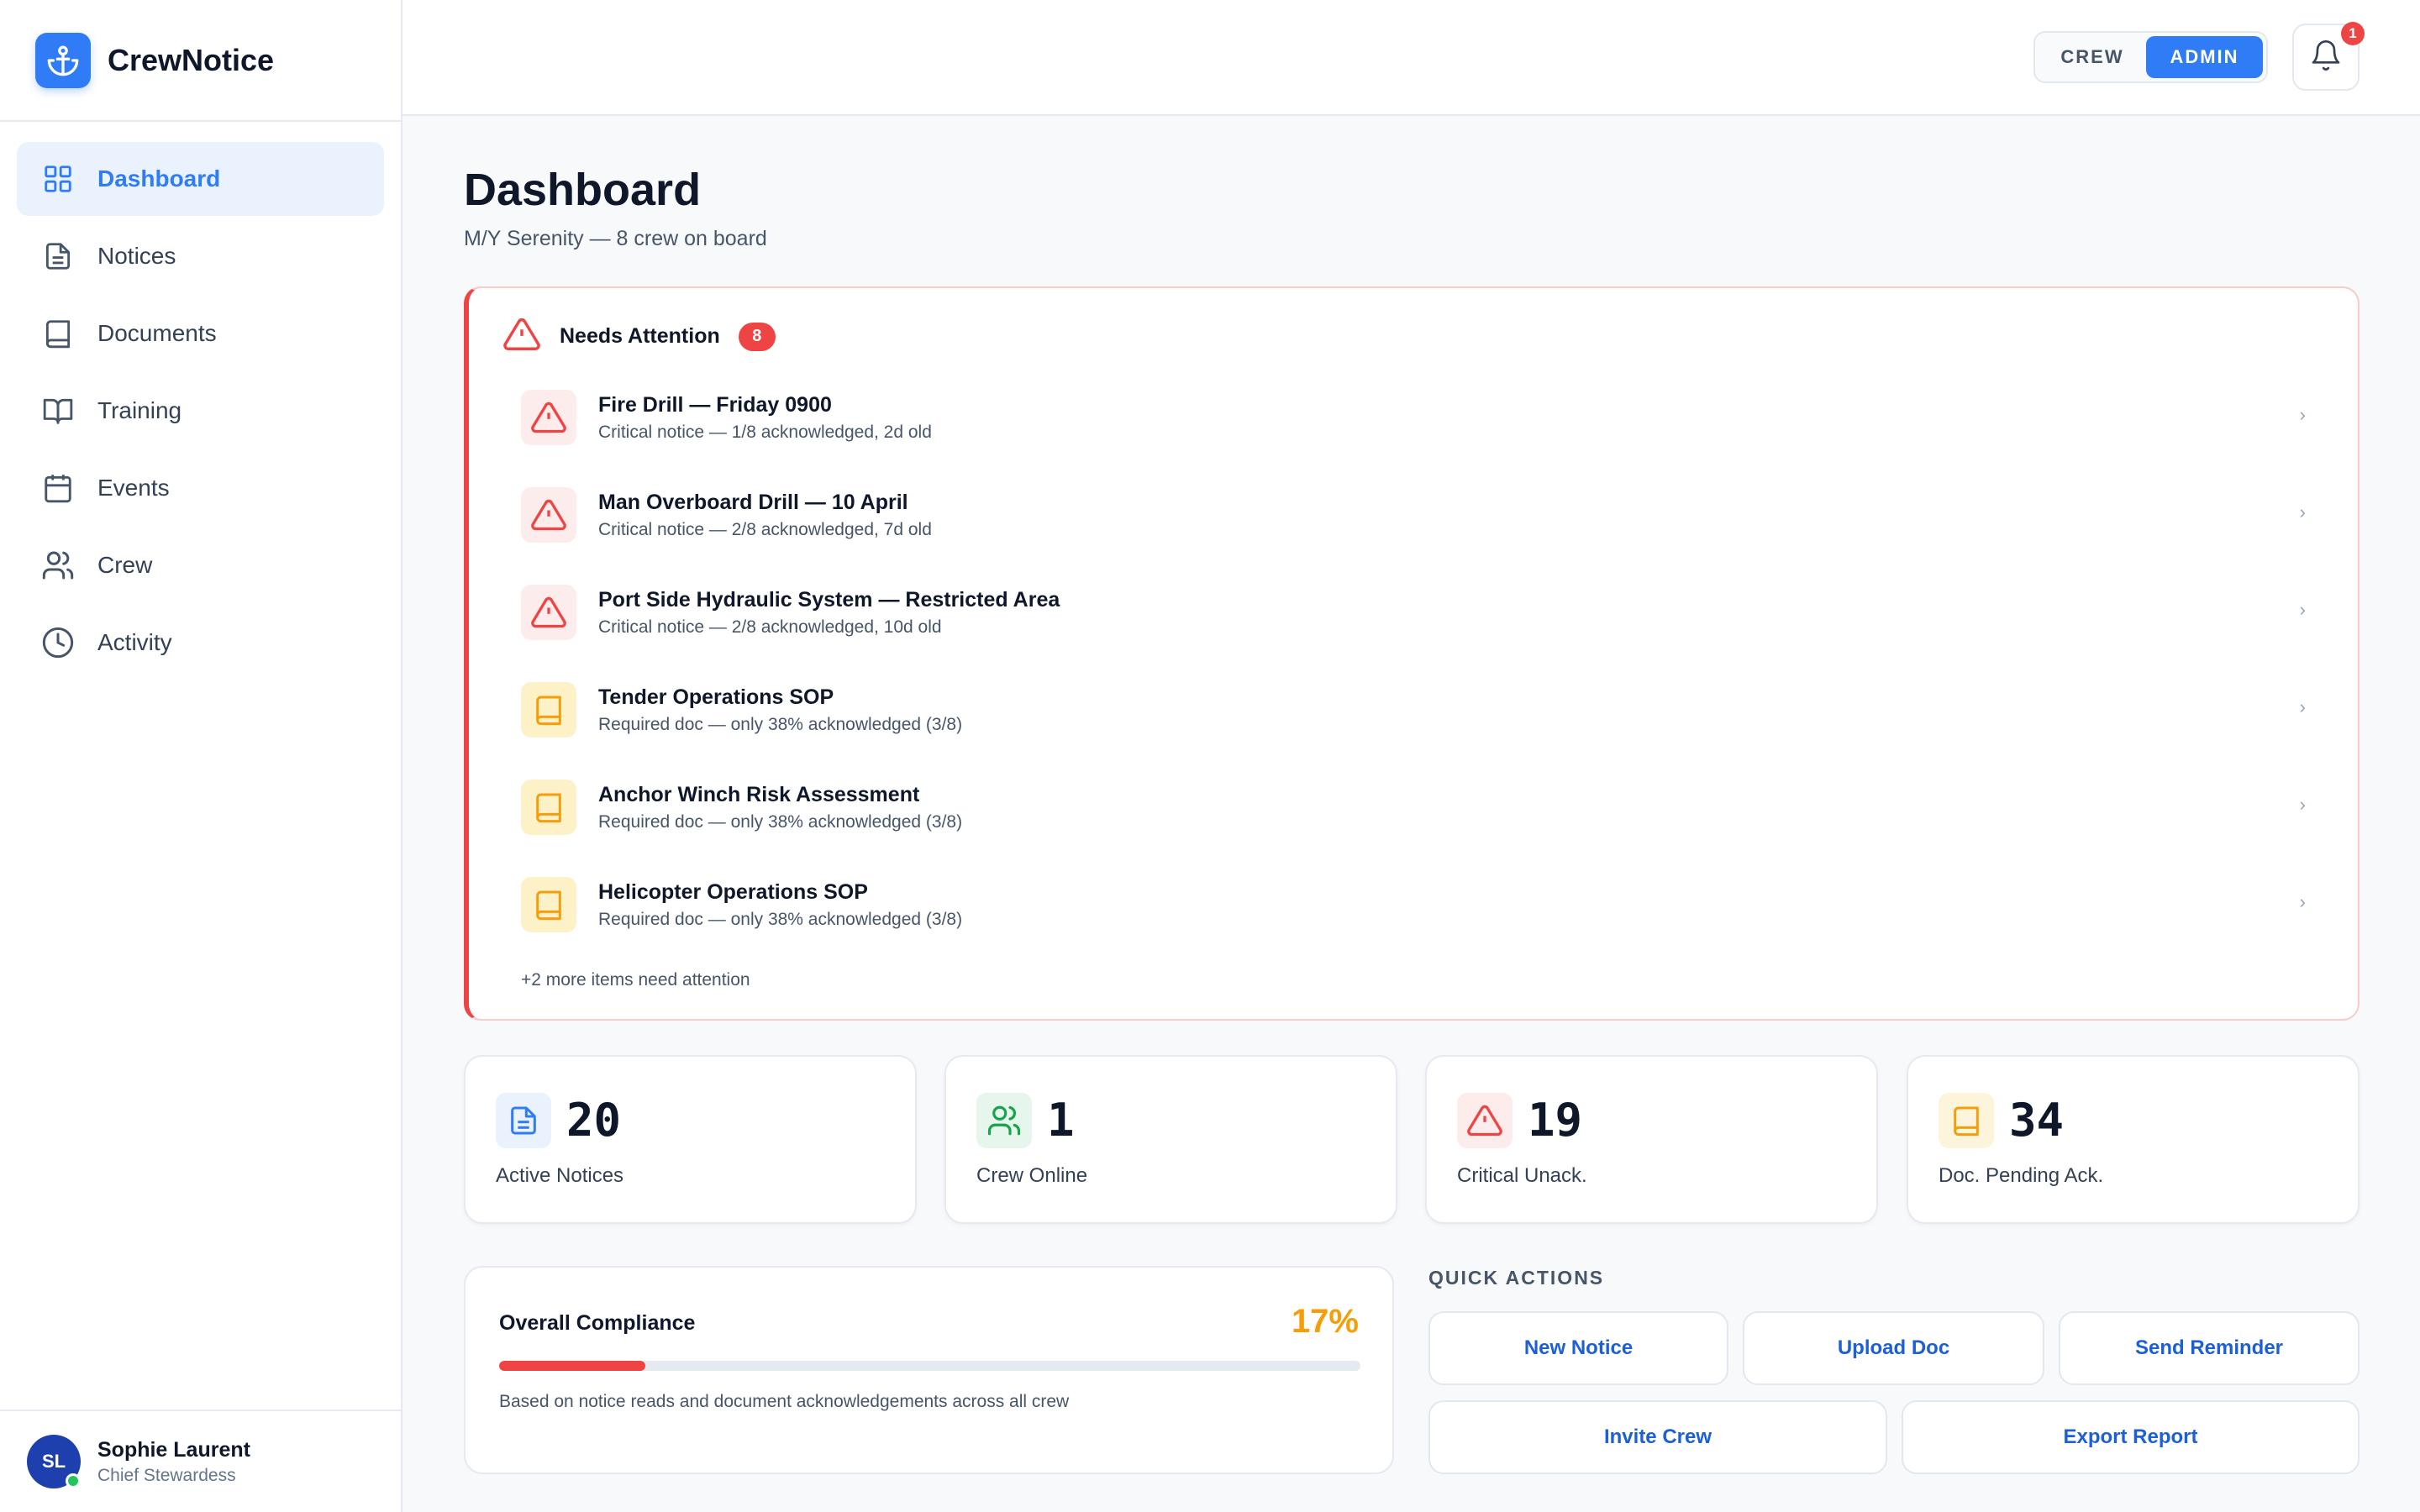 This screenshot has width=2420, height=1512. Describe the element at coordinates (157, 333) in the screenshot. I see `sidebar-item-label: Documents` at that location.